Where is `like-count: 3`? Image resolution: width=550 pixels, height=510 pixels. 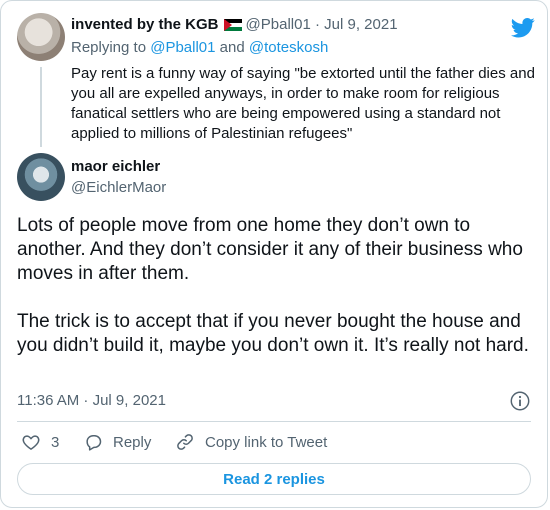 like-count: 3 is located at coordinates (55, 442).